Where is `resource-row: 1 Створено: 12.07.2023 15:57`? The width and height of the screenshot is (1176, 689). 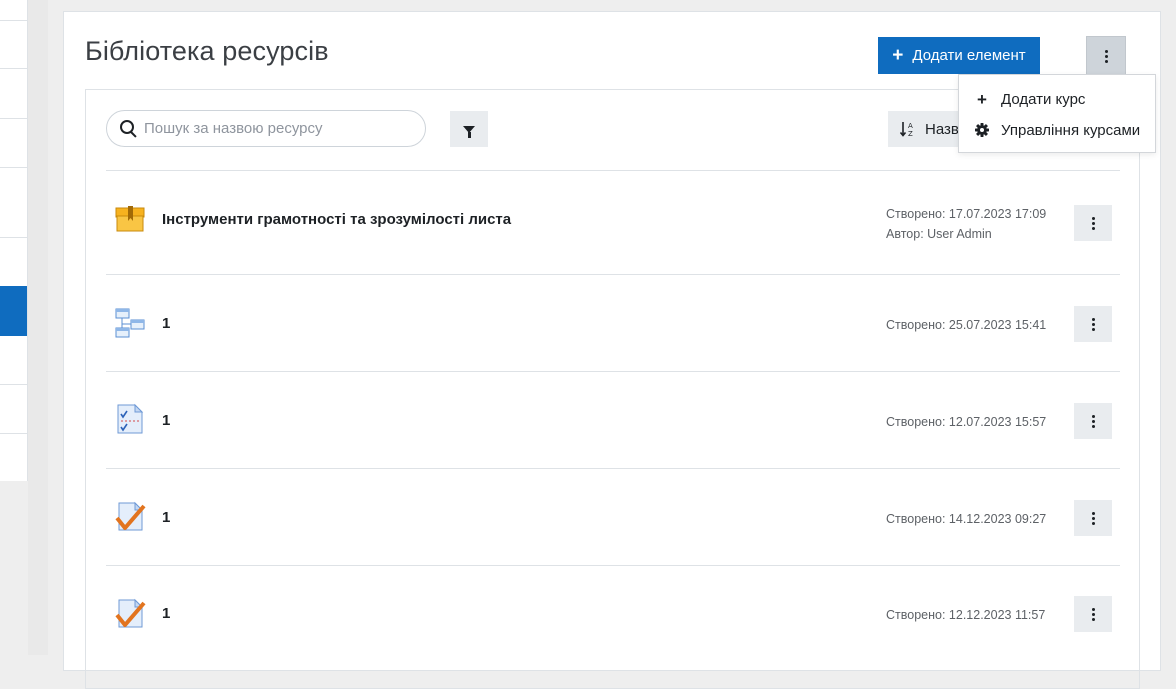 resource-row: 1 Створено: 12.07.2023 15:57 is located at coordinates (613, 419).